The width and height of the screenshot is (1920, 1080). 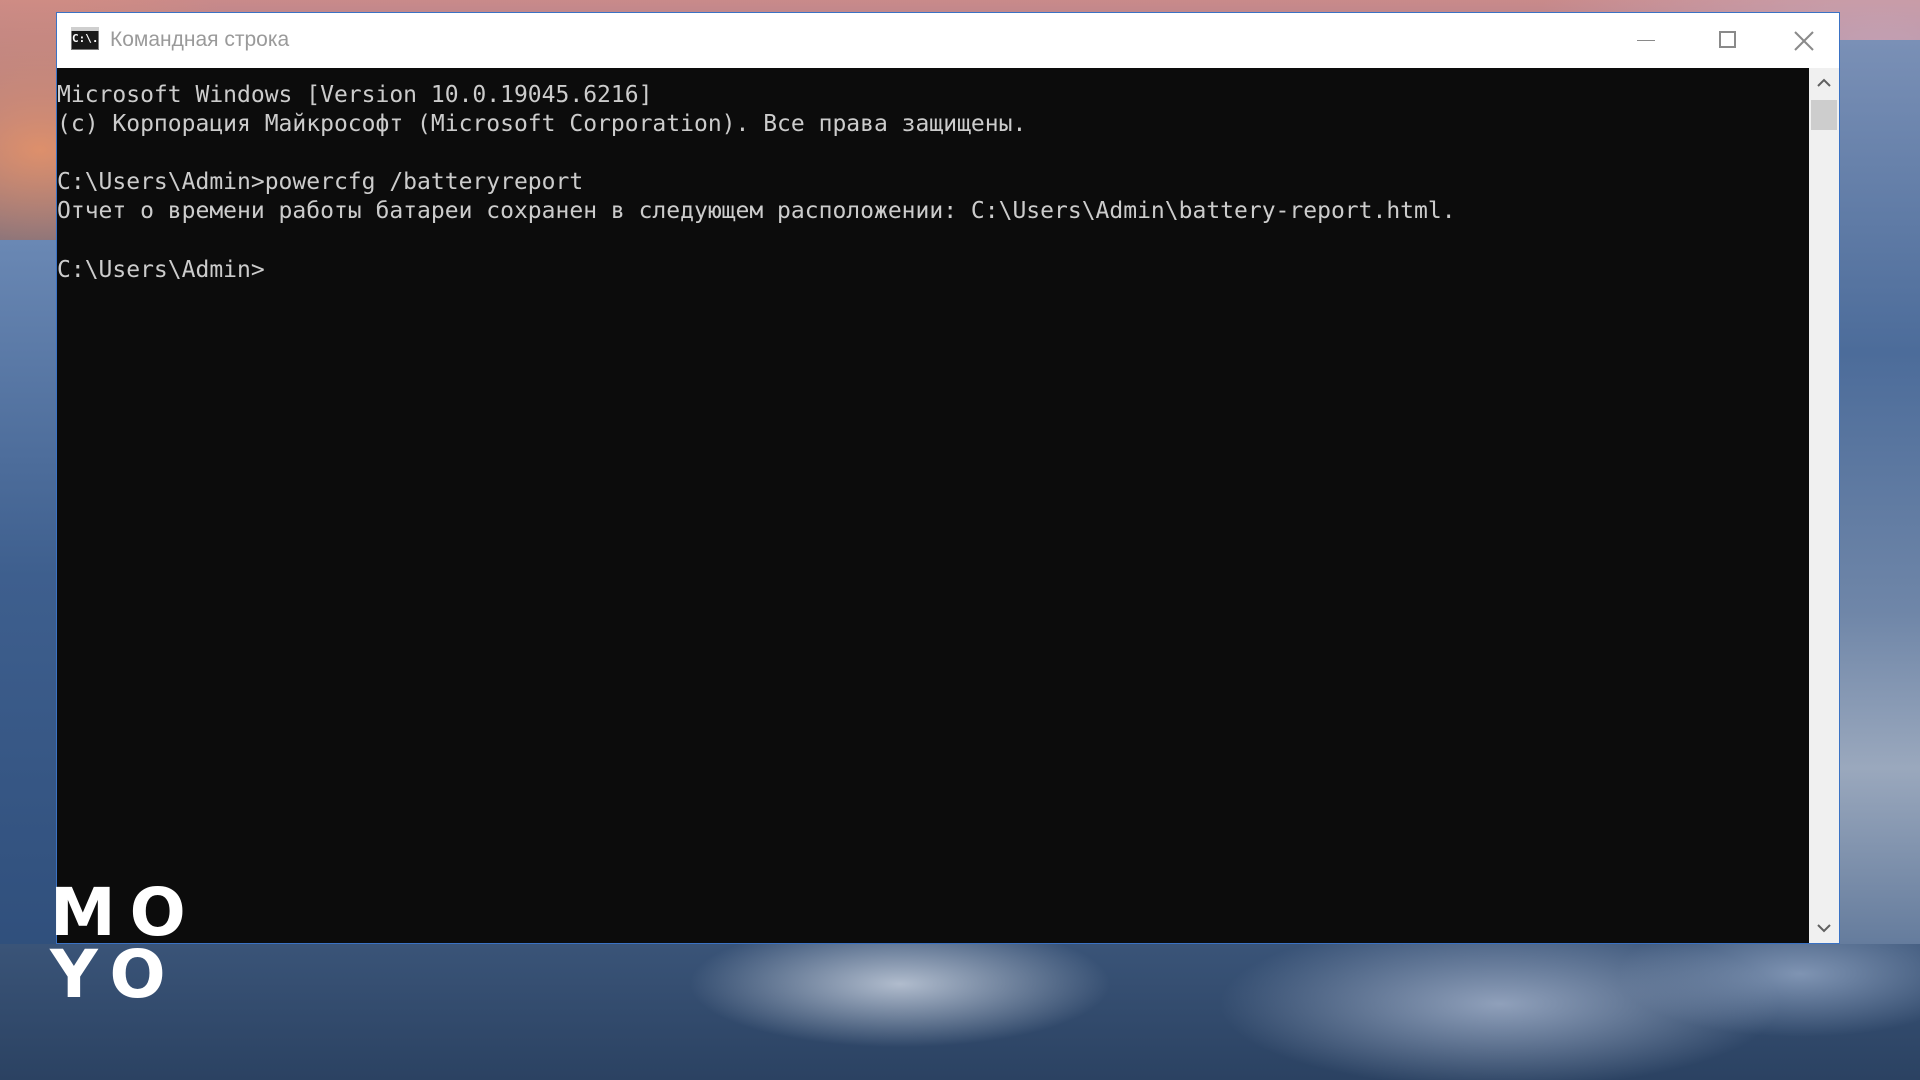 I want to click on minimize-button, so click(x=1646, y=40).